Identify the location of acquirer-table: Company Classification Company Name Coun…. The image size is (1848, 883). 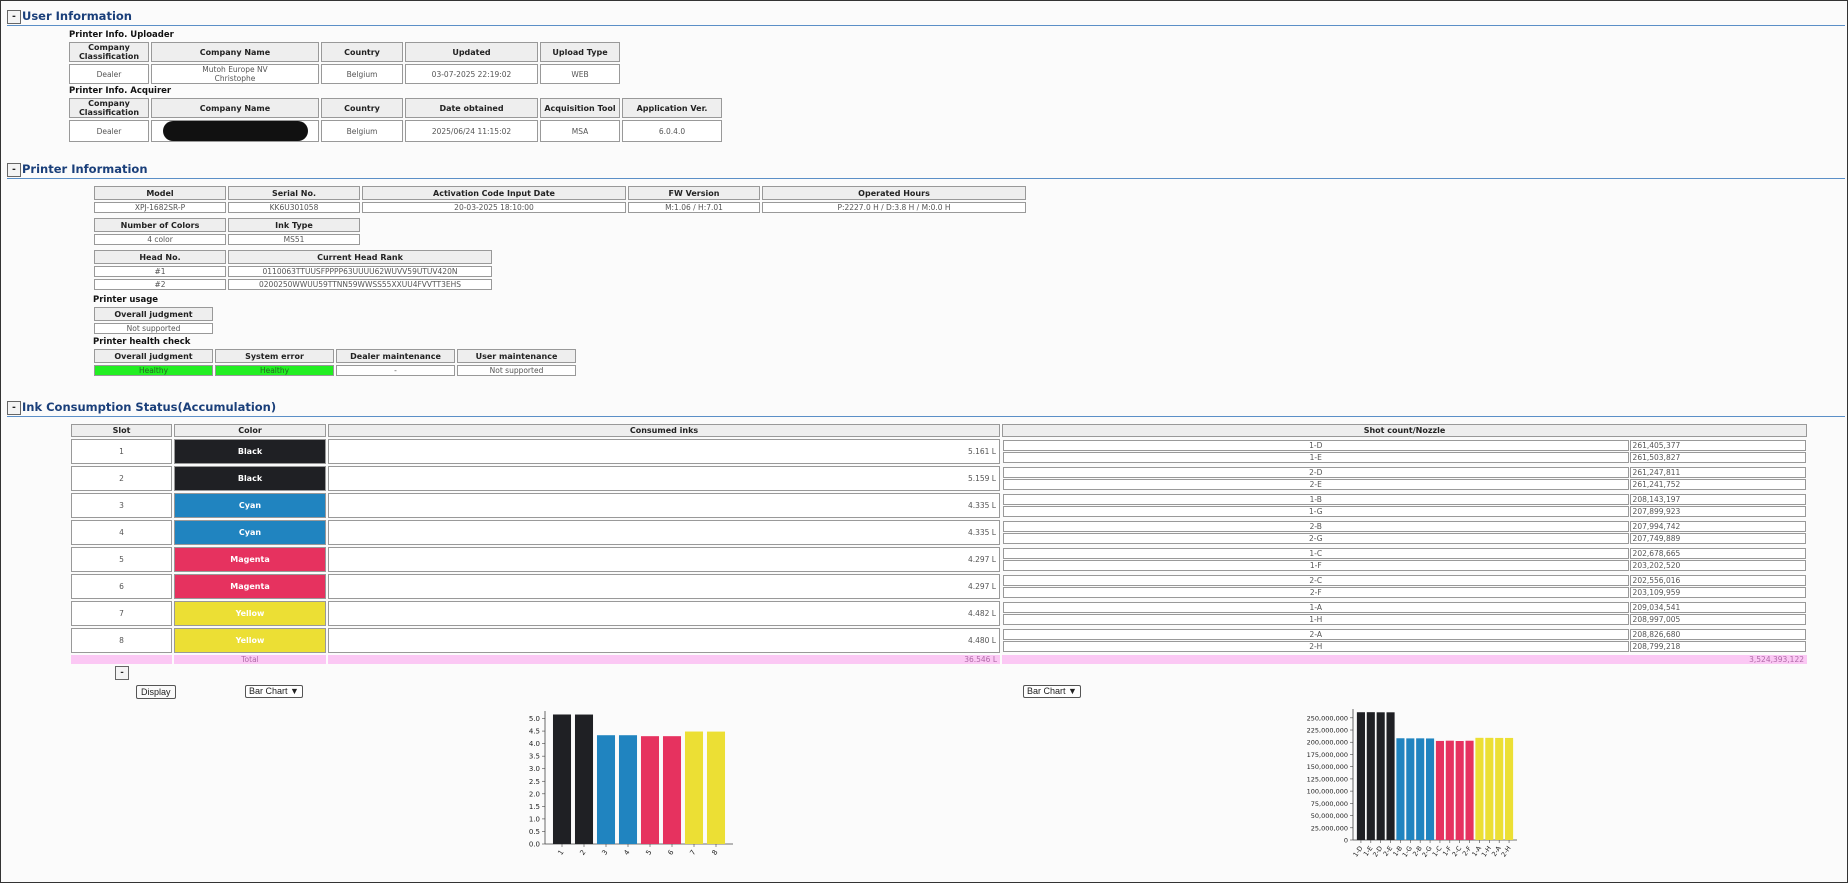
(395, 120).